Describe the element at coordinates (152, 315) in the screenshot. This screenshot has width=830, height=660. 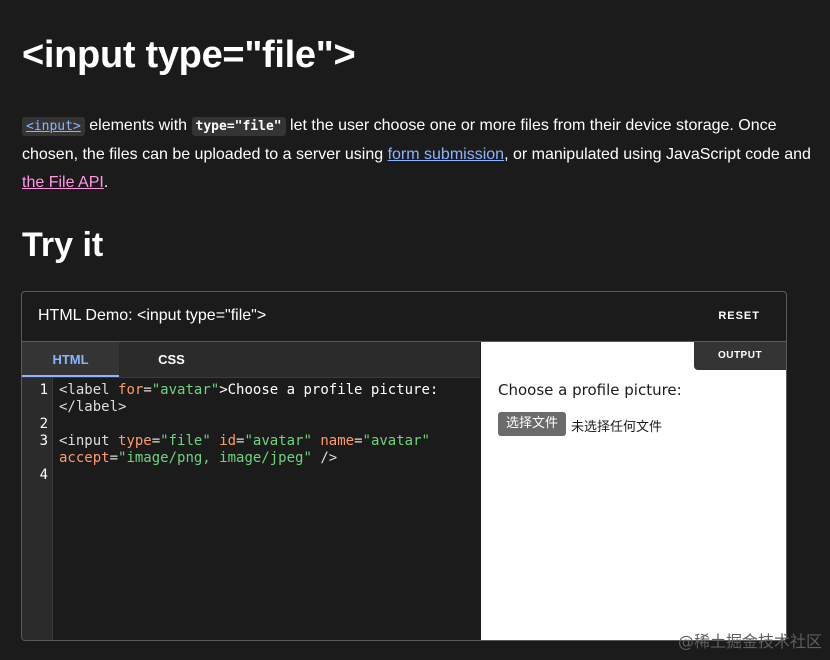
I see `demo-title: HTML Demo: <input type="file">` at that location.